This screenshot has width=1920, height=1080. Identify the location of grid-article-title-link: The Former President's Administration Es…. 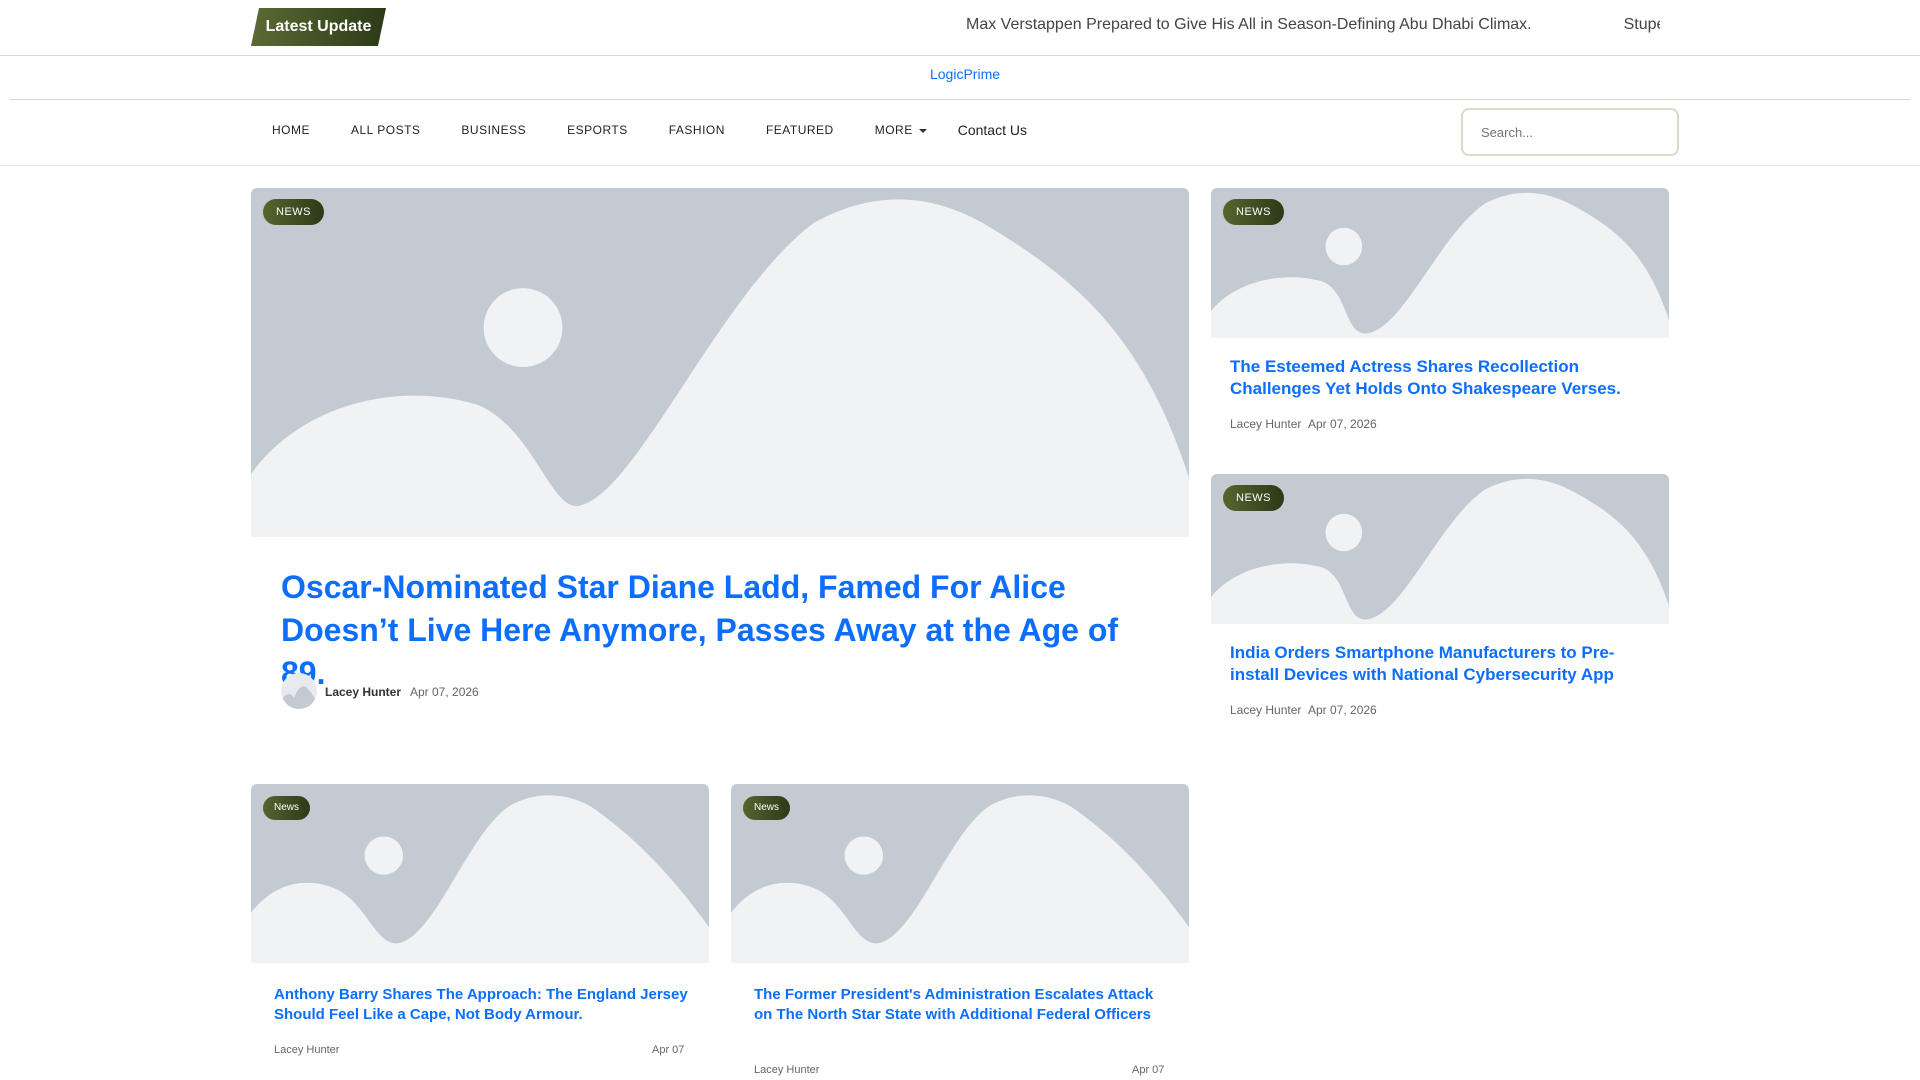
(964, 1005).